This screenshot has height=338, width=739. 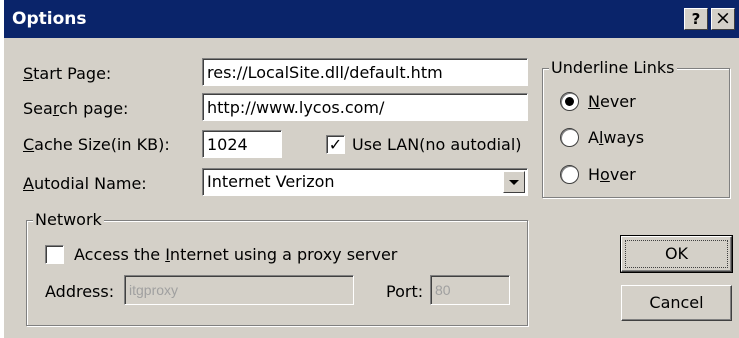 I want to click on title-bar: Options ? ×, so click(x=371, y=19).